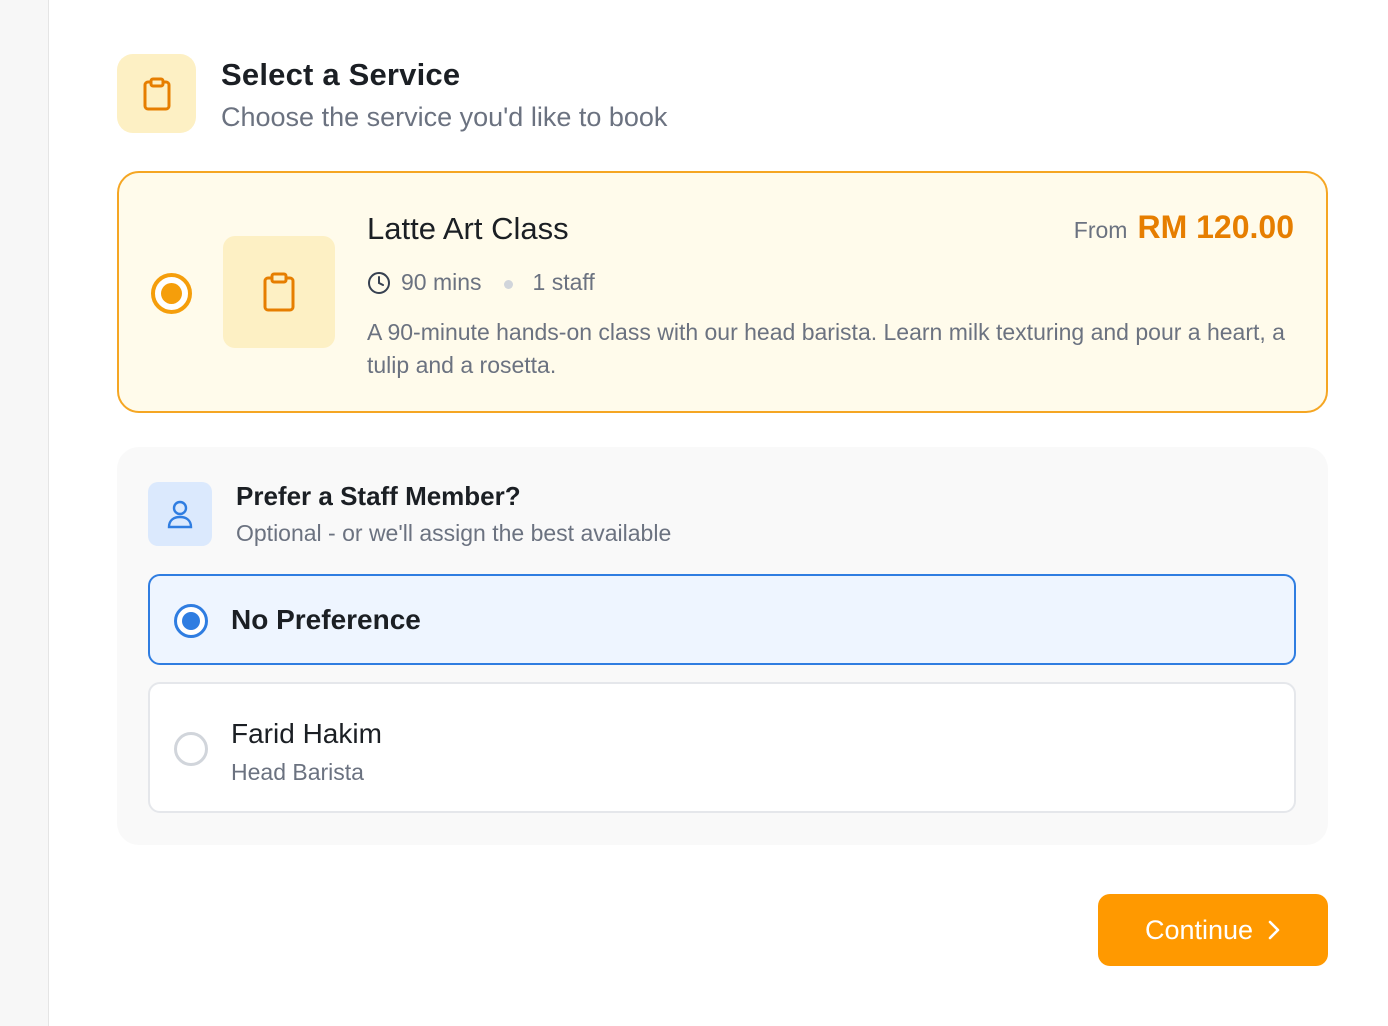 The width and height of the screenshot is (1388, 1026). What do you see at coordinates (444, 117) in the screenshot?
I see `page-subtitle: Choose the service you'd like to book` at bounding box center [444, 117].